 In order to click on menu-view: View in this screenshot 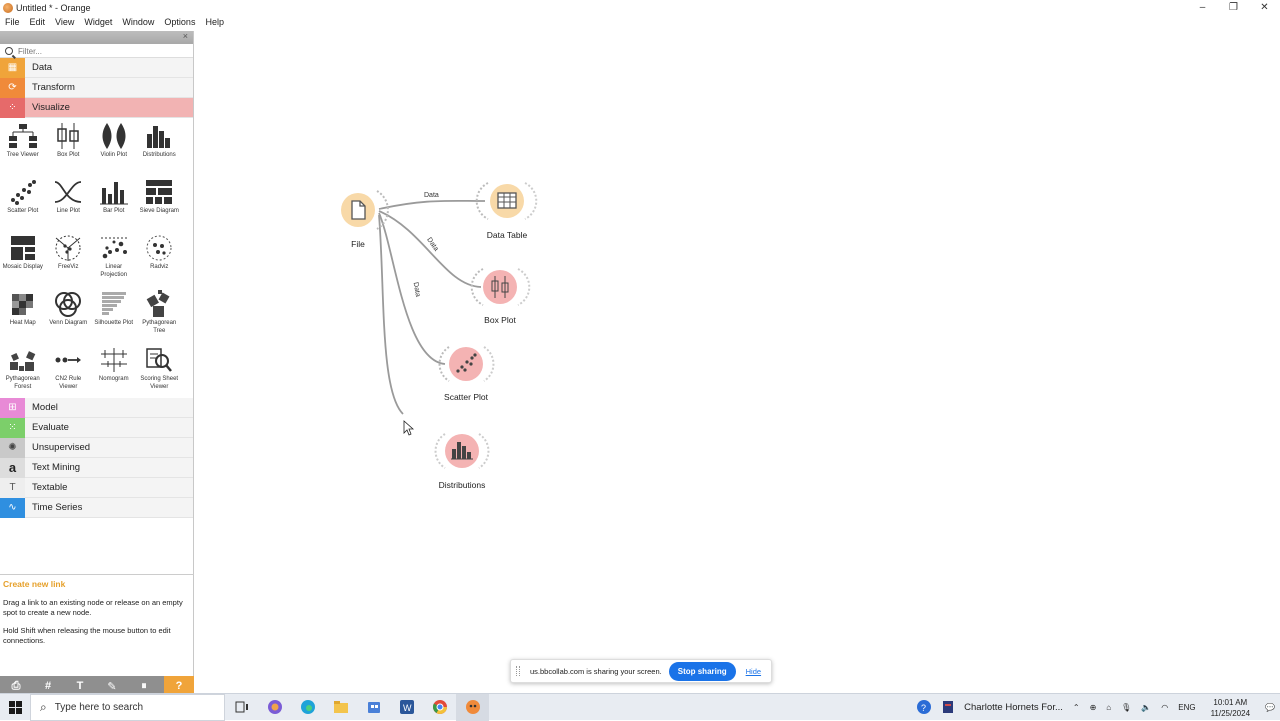, I will do `click(64, 22)`.